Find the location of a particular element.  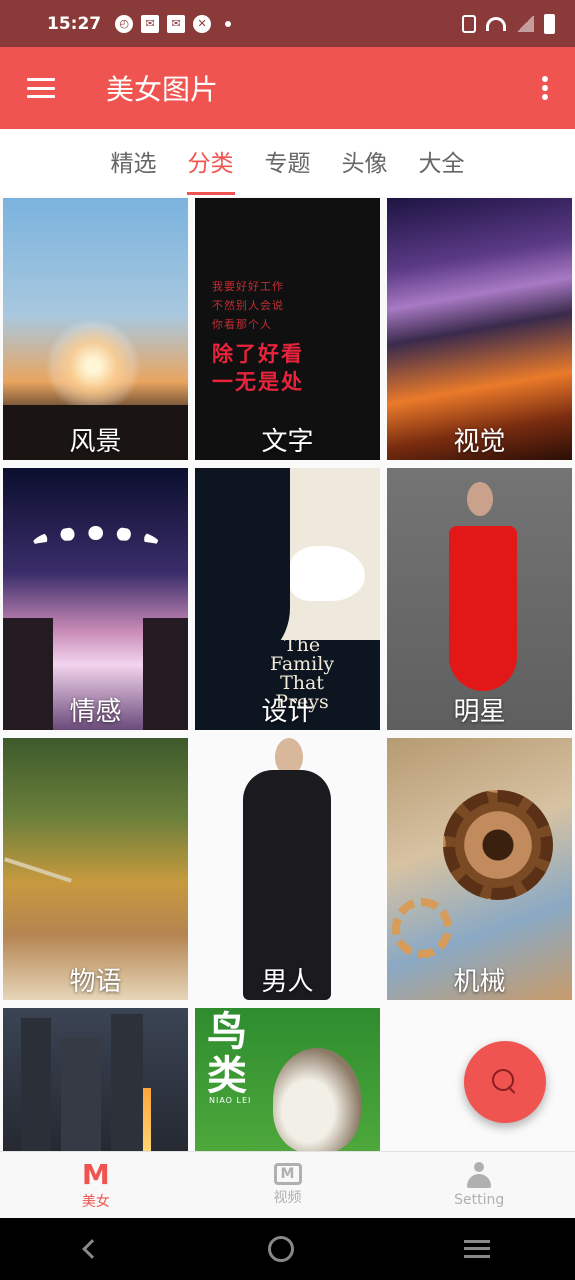

nav-label: 美女 is located at coordinates (95, 1202).